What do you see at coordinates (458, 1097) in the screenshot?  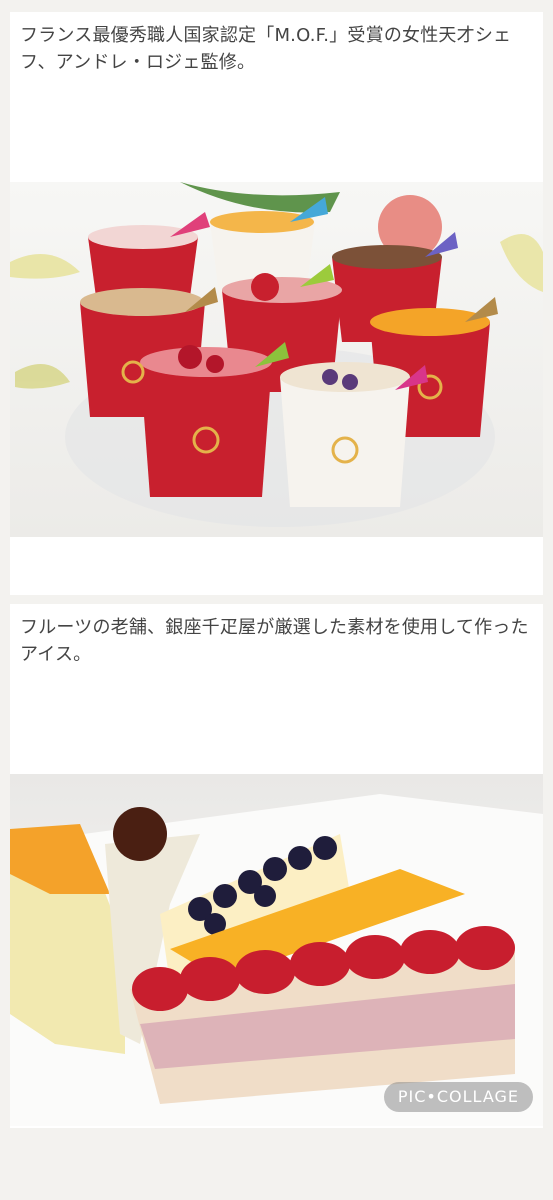 I see `pic-collage-watermark: PIC•COLLAGE` at bounding box center [458, 1097].